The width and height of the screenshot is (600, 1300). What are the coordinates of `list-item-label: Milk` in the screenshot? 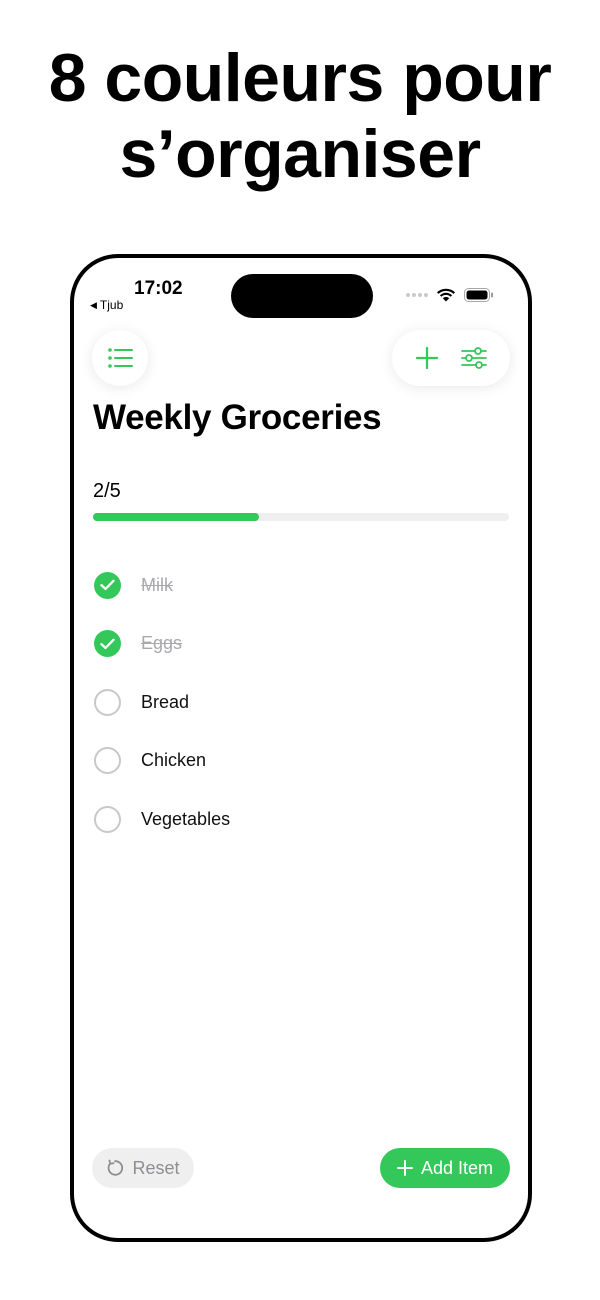 It's located at (157, 584).